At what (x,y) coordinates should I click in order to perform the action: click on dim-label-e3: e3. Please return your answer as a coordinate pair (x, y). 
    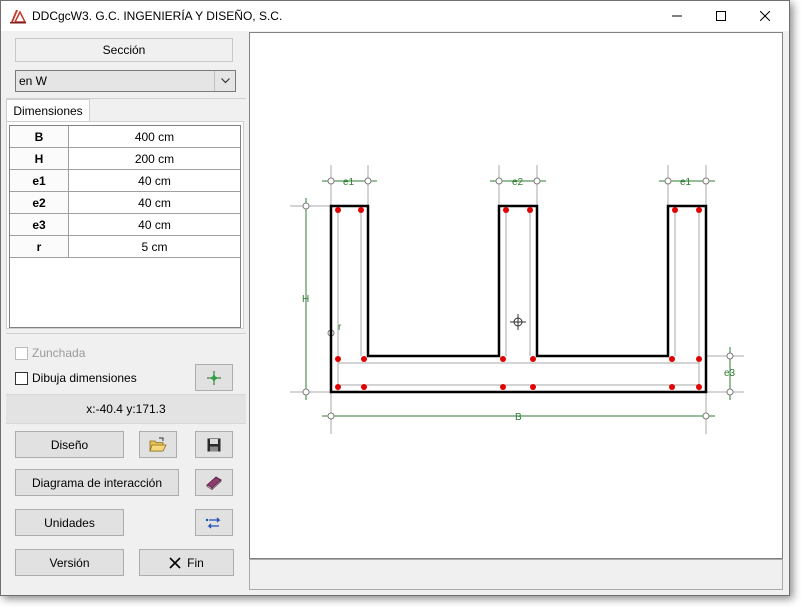
    Looking at the image, I should click on (730, 373).